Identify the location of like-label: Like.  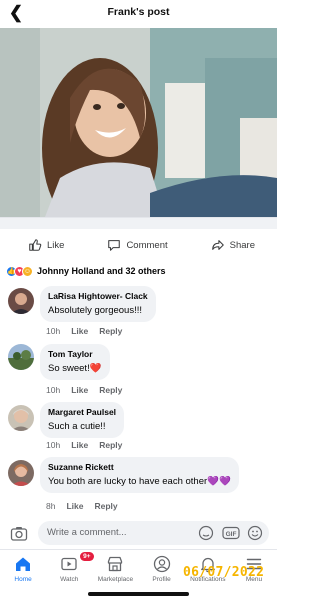
(56, 245).